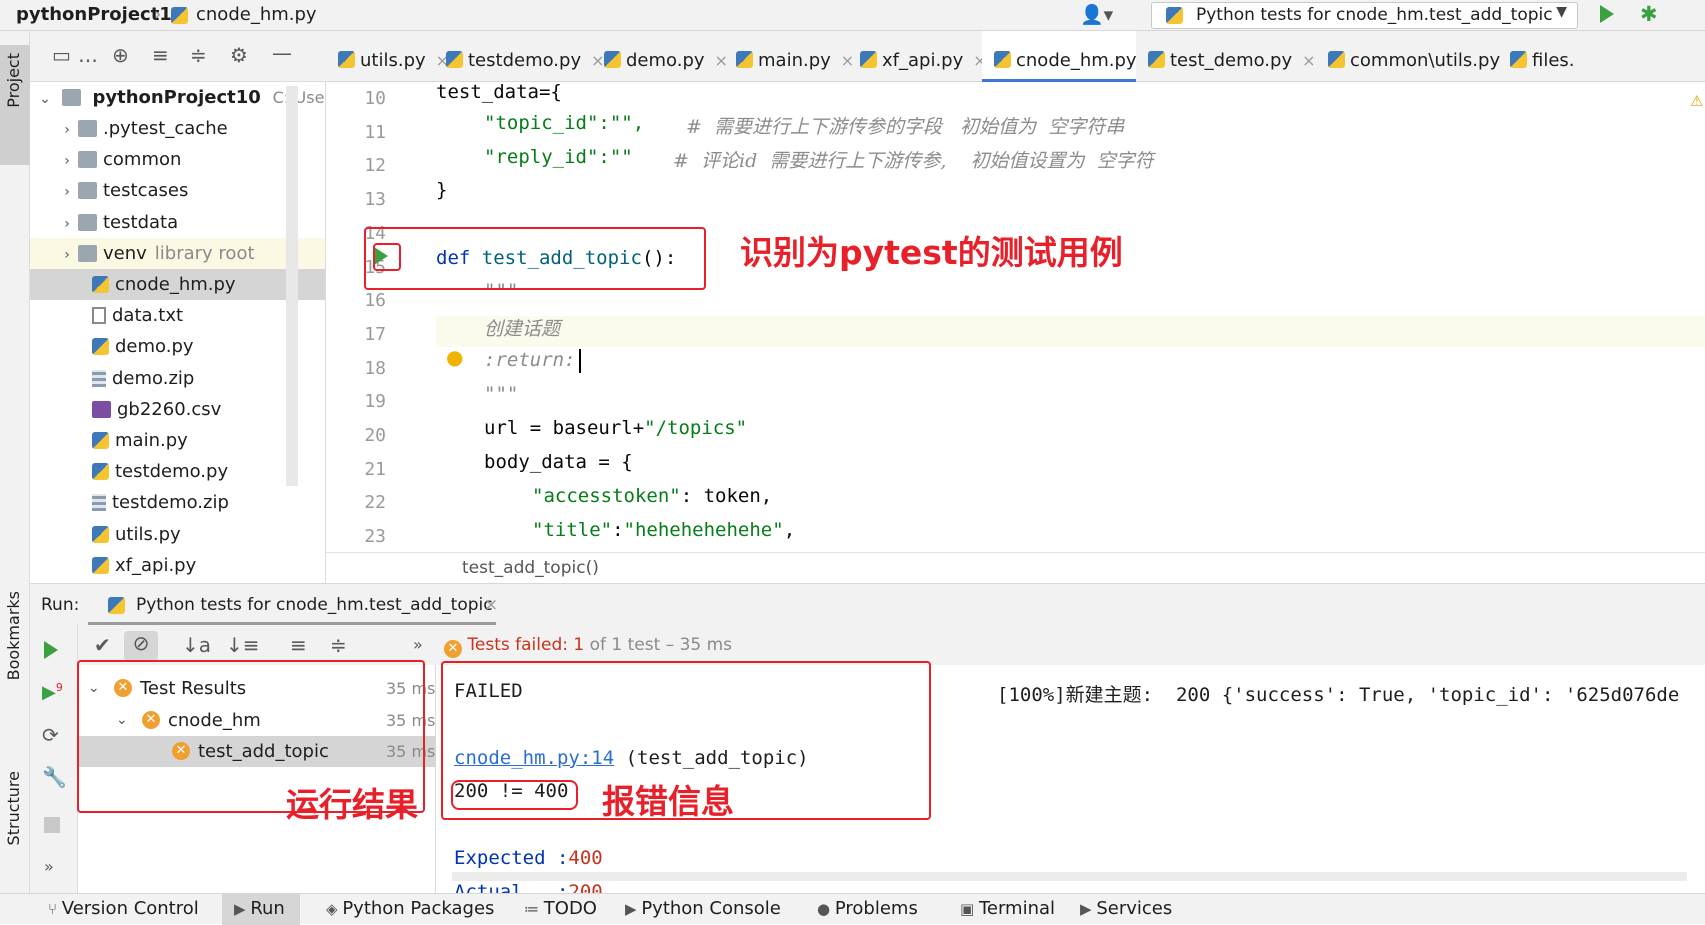 The width and height of the screenshot is (1705, 925). Describe the element at coordinates (1649, 14) in the screenshot. I see `debug-bug-icon: ✱` at that location.